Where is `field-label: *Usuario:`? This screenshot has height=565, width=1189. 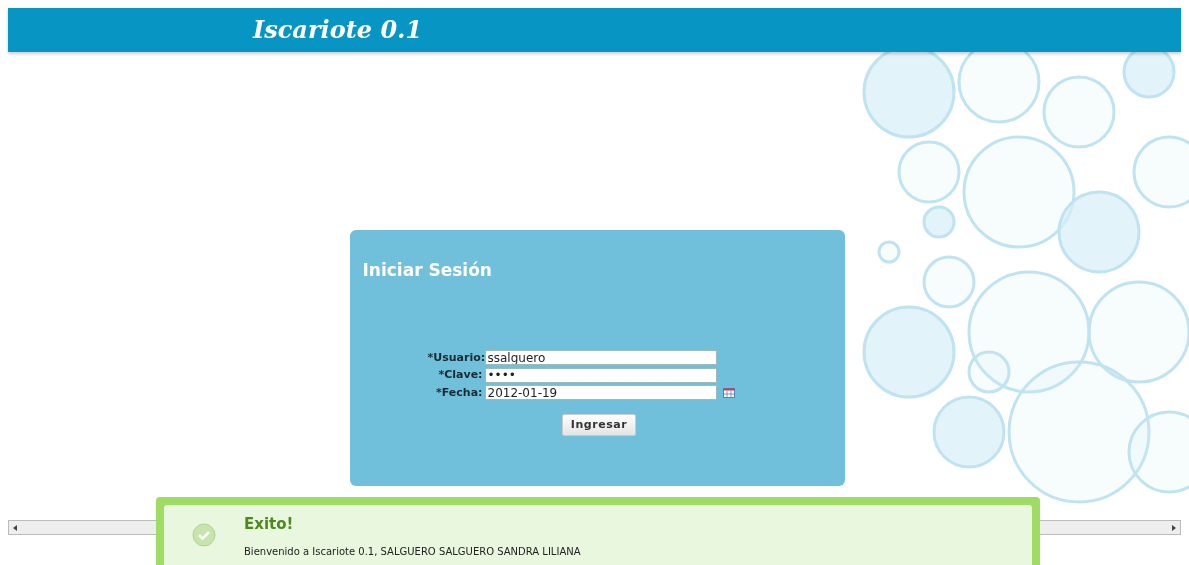 field-label: *Usuario: is located at coordinates (455, 357).